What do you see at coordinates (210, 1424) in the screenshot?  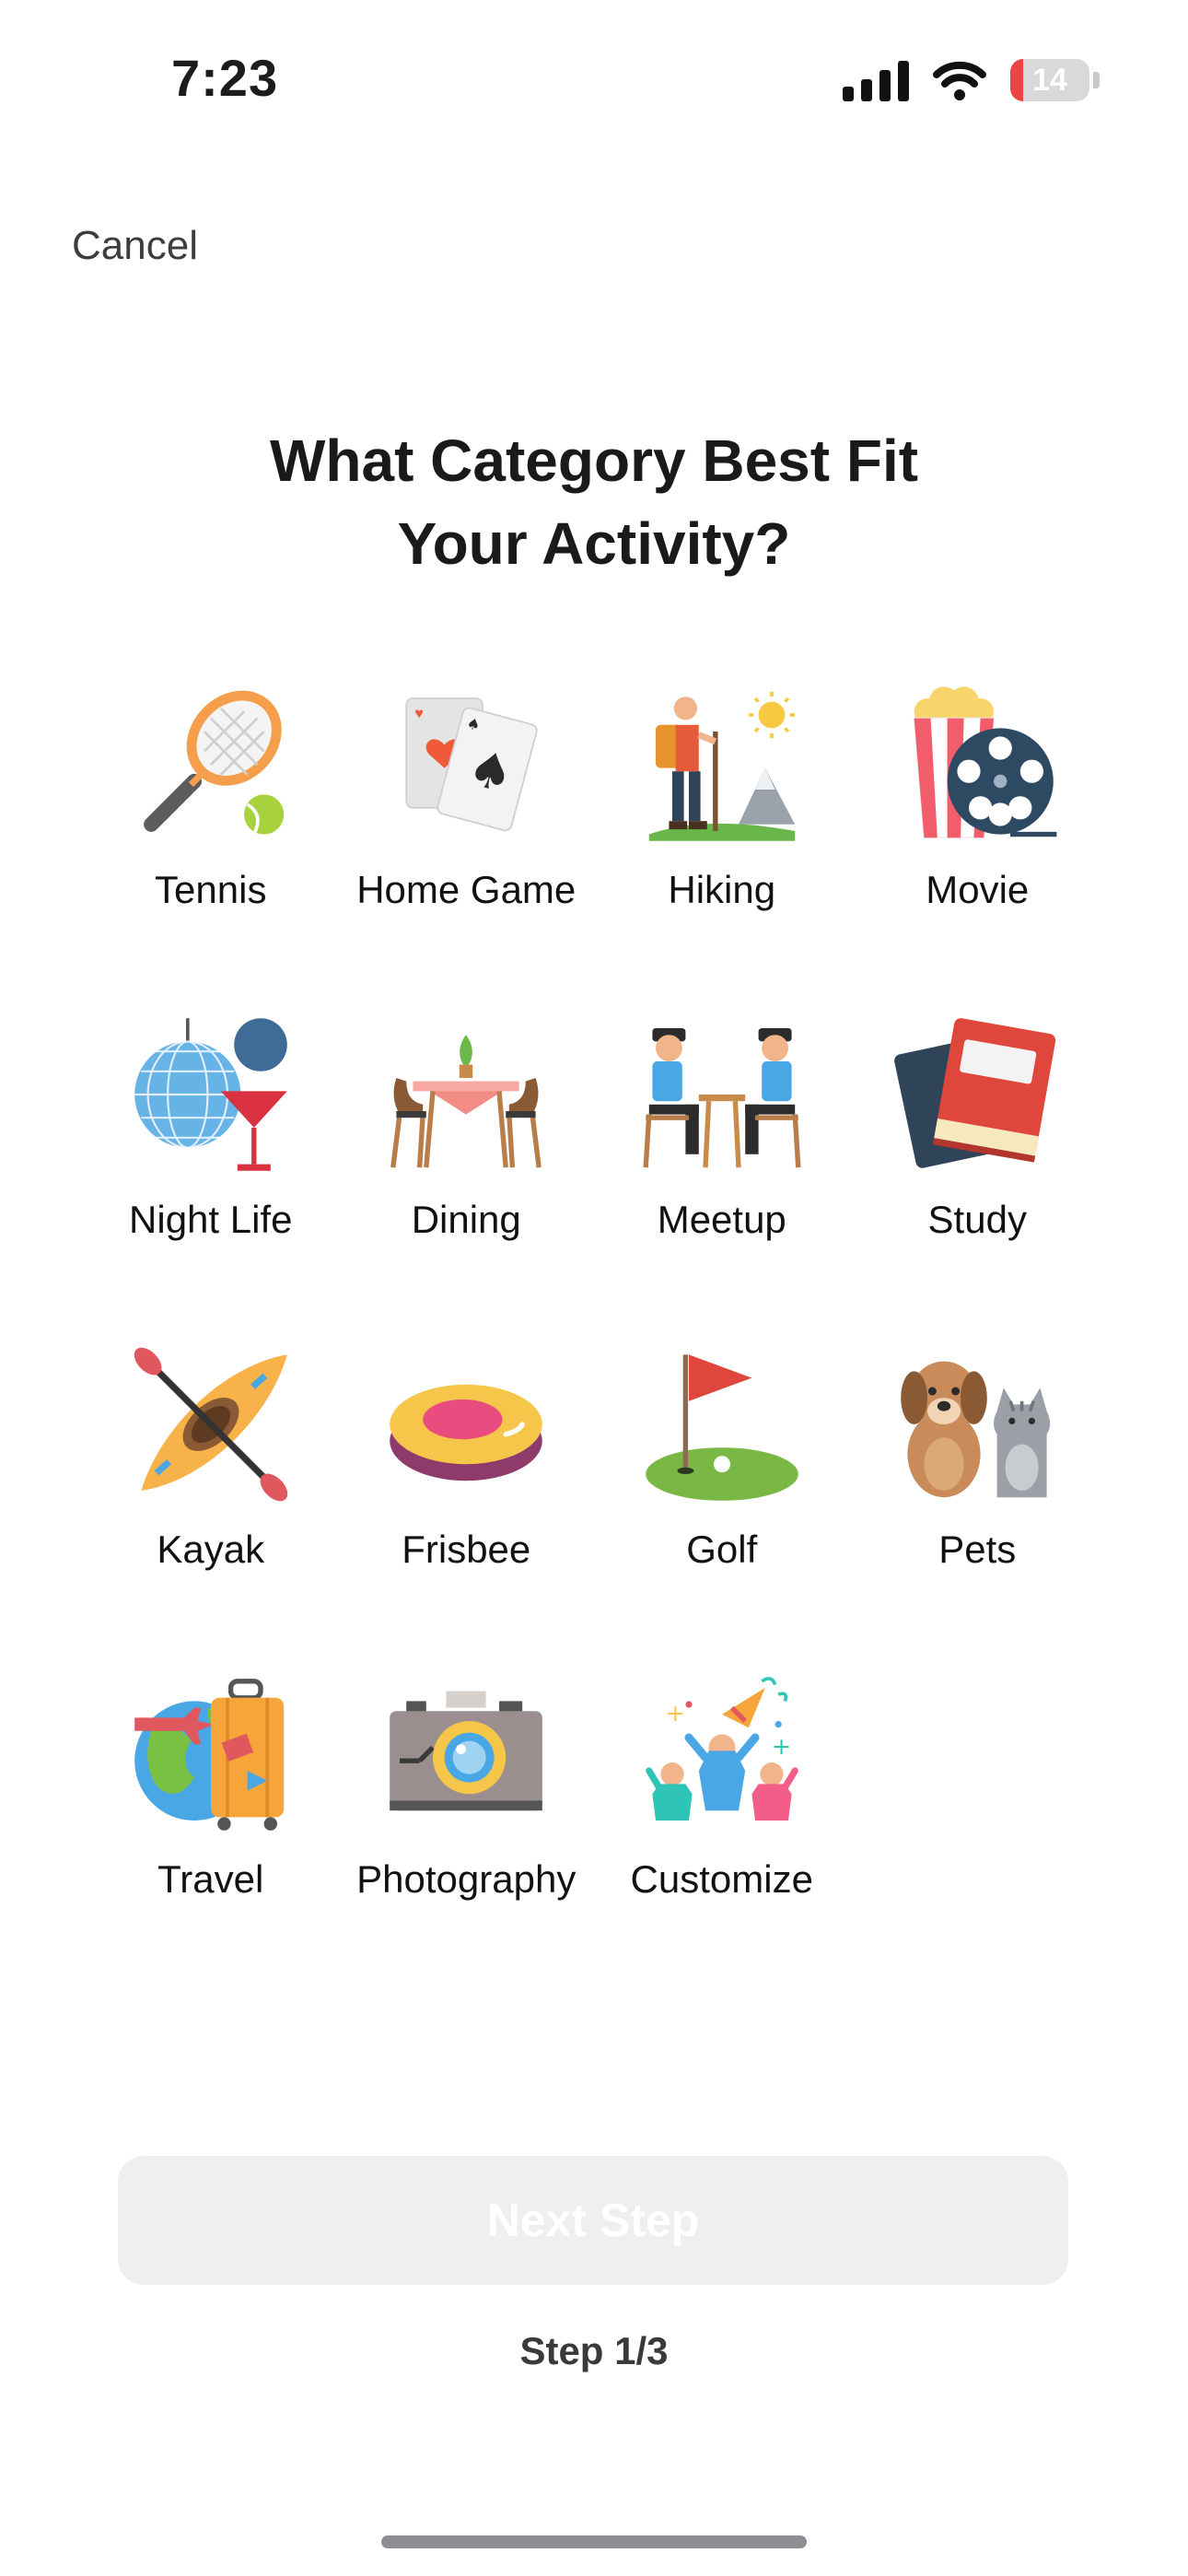 I see `kayak-icon` at bounding box center [210, 1424].